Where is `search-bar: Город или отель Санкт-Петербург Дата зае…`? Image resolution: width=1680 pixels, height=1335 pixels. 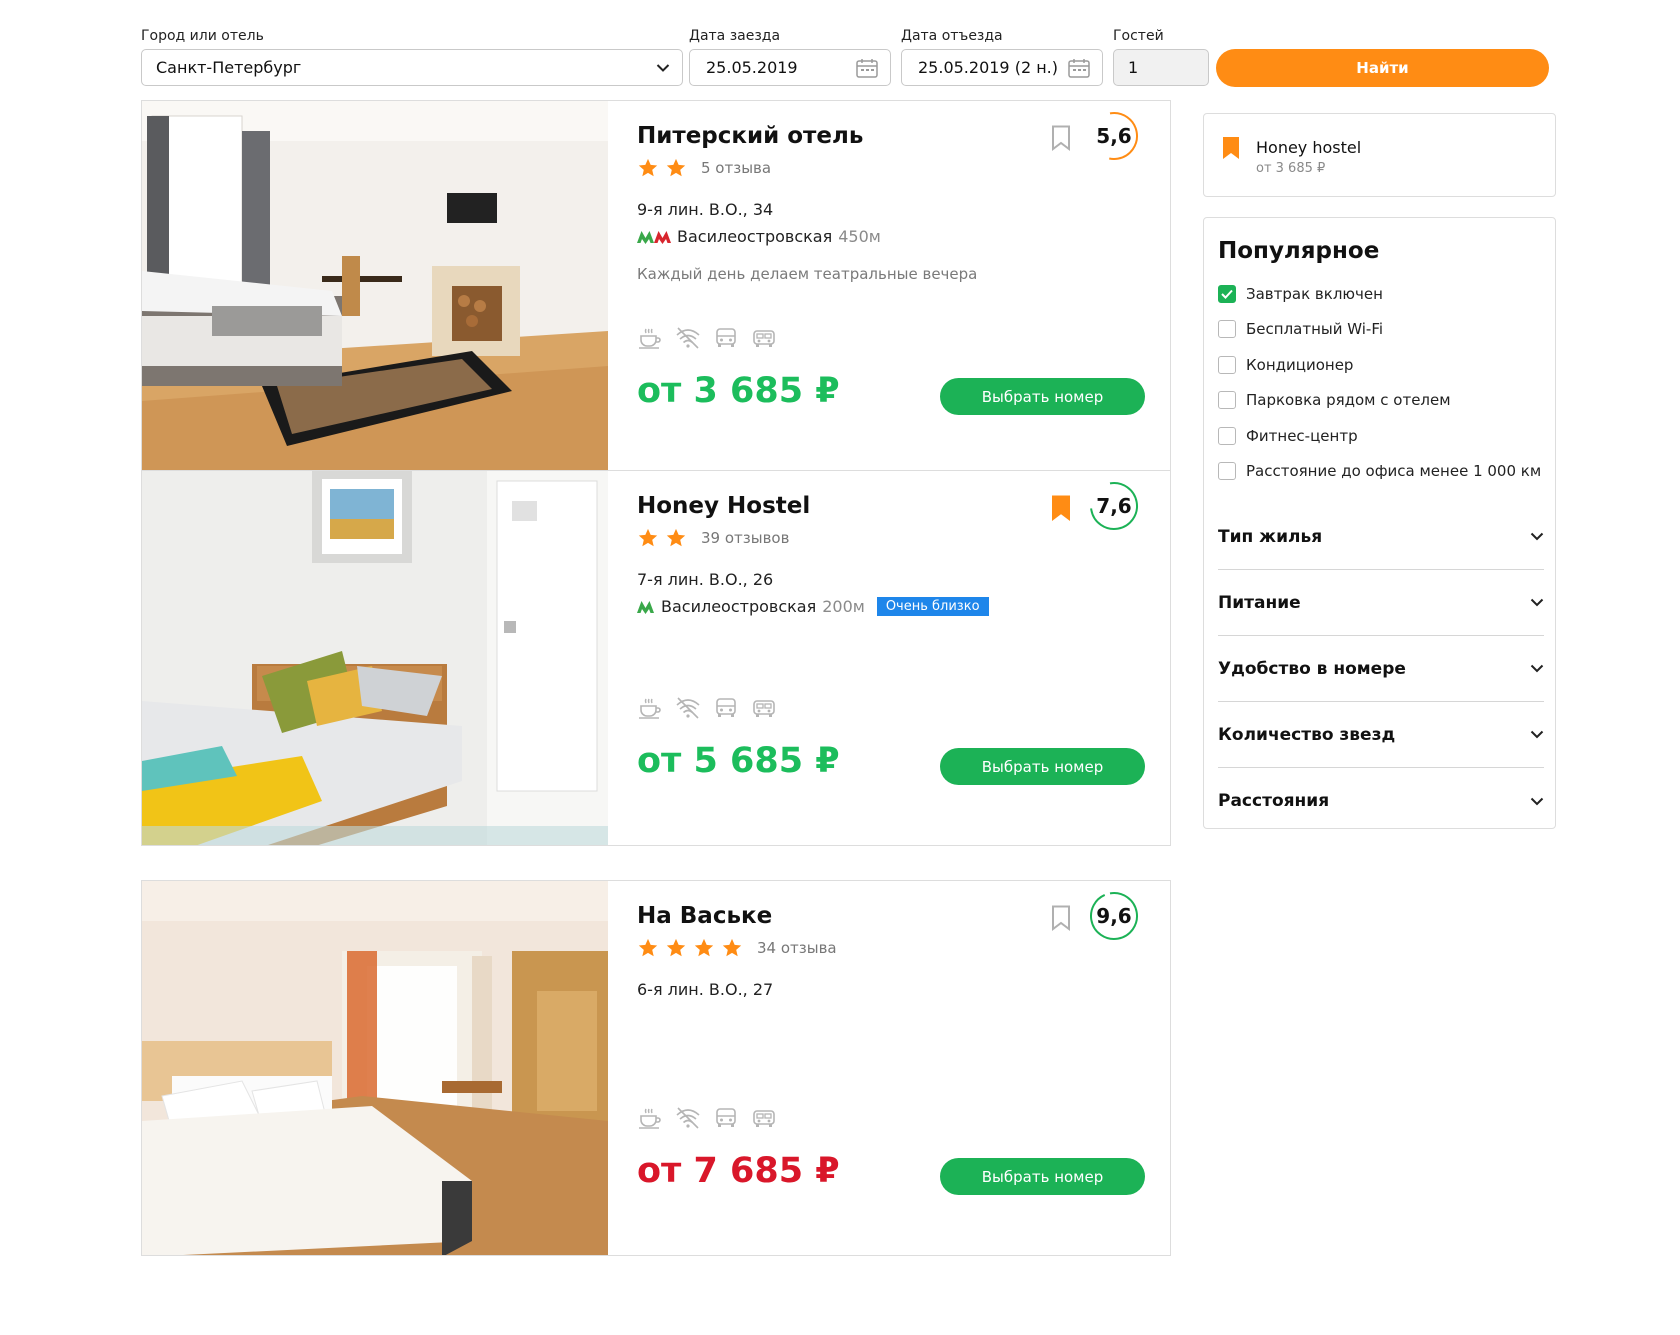 search-bar: Город или отель Санкт-Петербург Дата зае… is located at coordinates (845, 58).